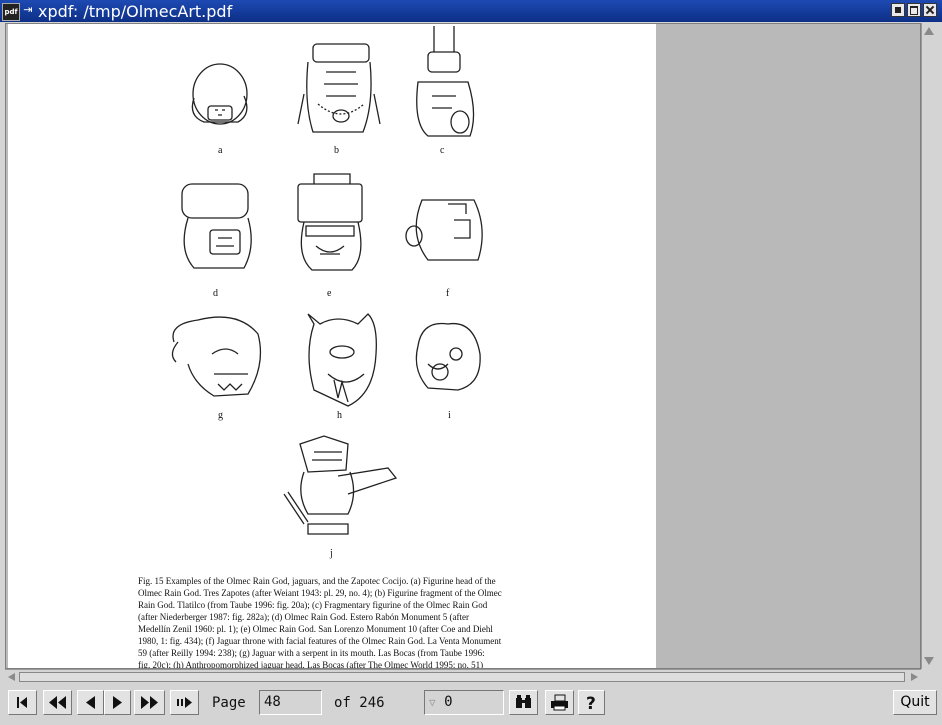  Describe the element at coordinates (432, 702) in the screenshot. I see `dropdown-arrow-icon: ▽` at that location.